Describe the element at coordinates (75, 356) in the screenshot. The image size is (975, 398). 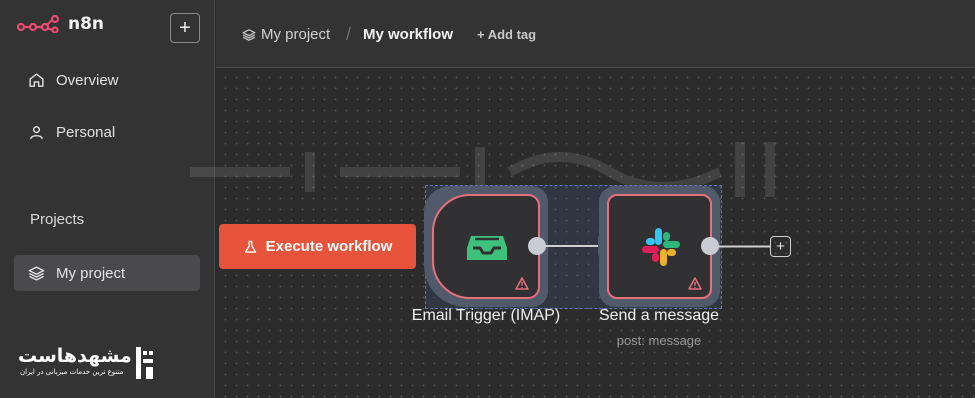
I see `watermark-name: مشهدهاست` at that location.